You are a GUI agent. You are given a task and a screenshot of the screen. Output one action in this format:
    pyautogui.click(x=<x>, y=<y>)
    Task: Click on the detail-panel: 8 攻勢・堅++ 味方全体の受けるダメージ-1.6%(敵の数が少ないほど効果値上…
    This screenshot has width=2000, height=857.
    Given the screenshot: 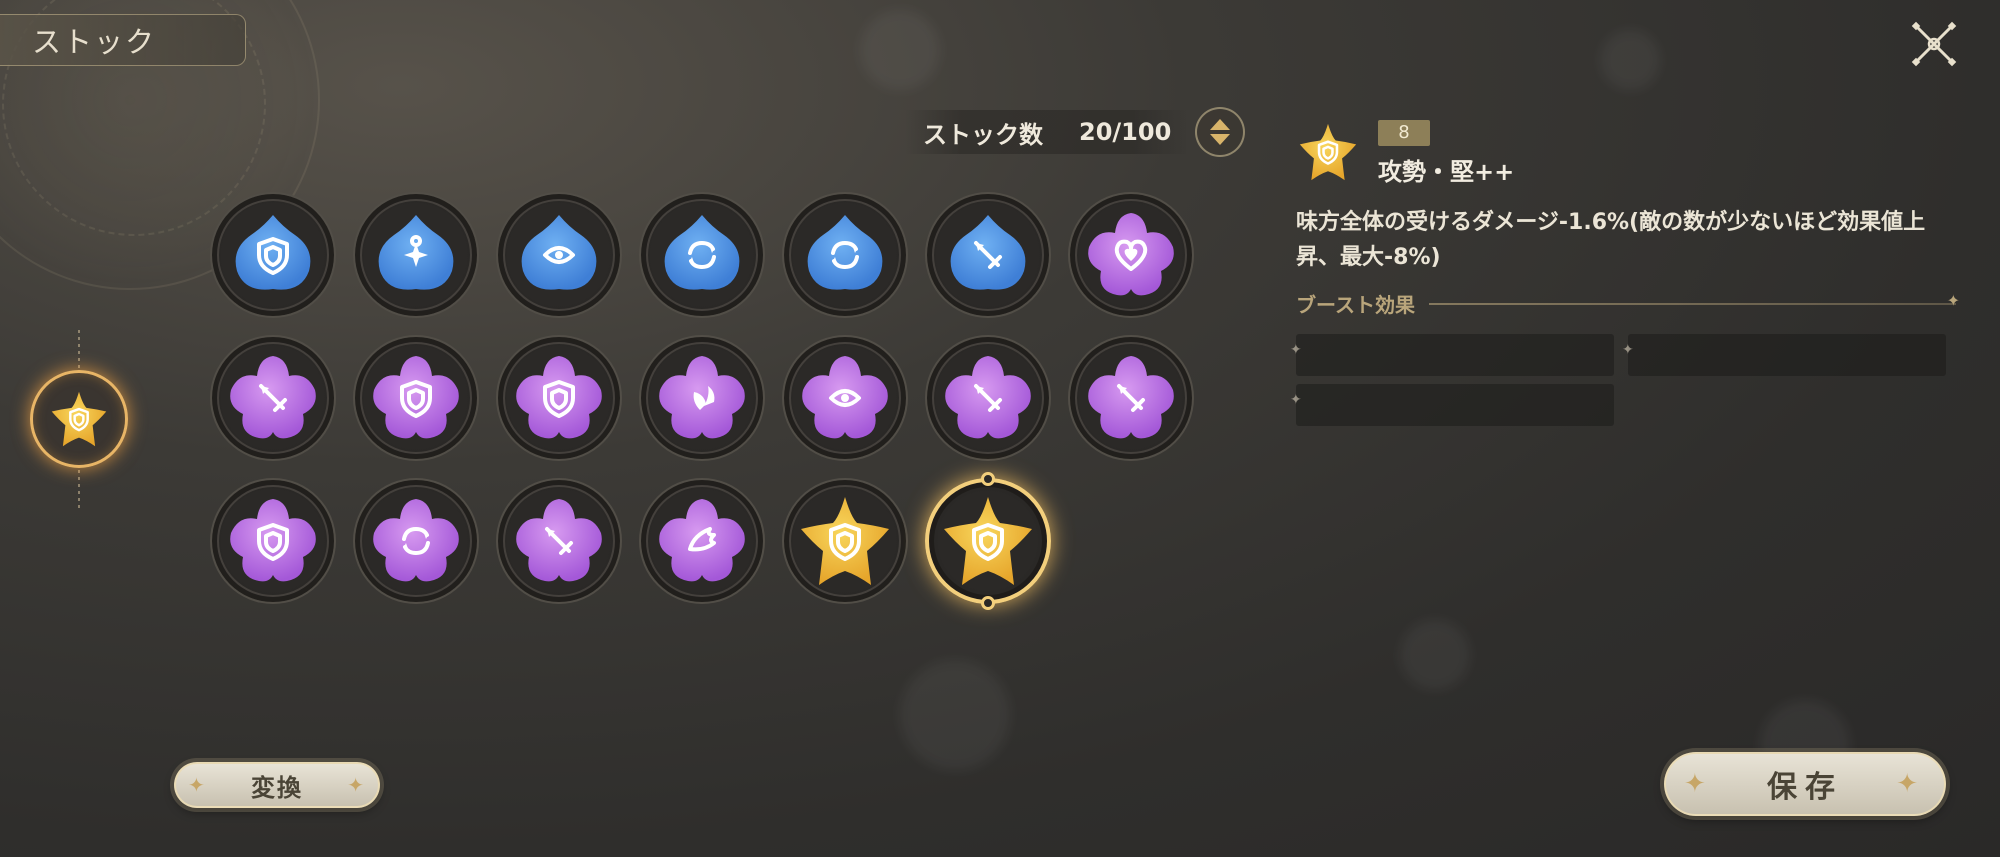 What is the action you would take?
    pyautogui.click(x=1625, y=273)
    